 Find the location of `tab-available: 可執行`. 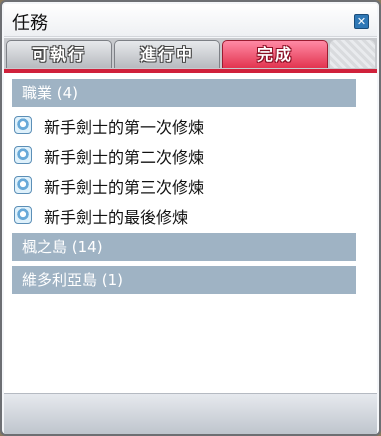

tab-available: 可執行 is located at coordinates (59, 54).